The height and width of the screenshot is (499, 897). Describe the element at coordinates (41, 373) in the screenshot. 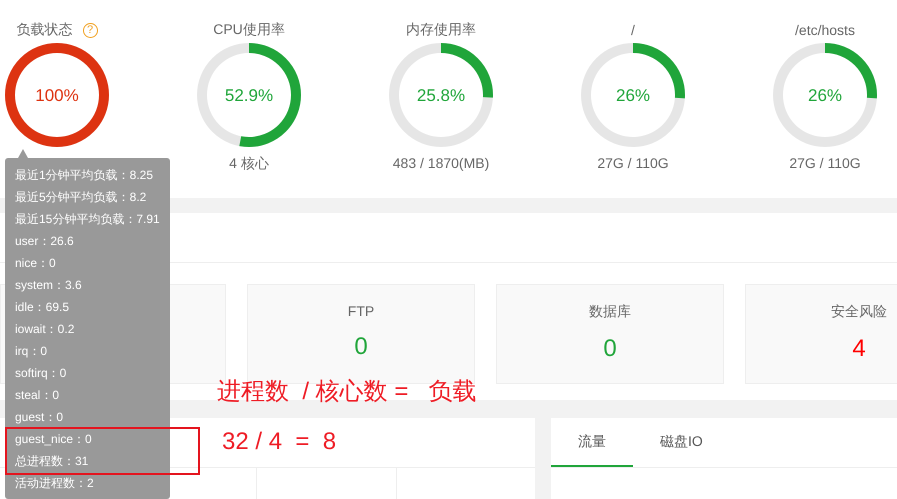

I see `tooltip-line: softirq：0` at that location.